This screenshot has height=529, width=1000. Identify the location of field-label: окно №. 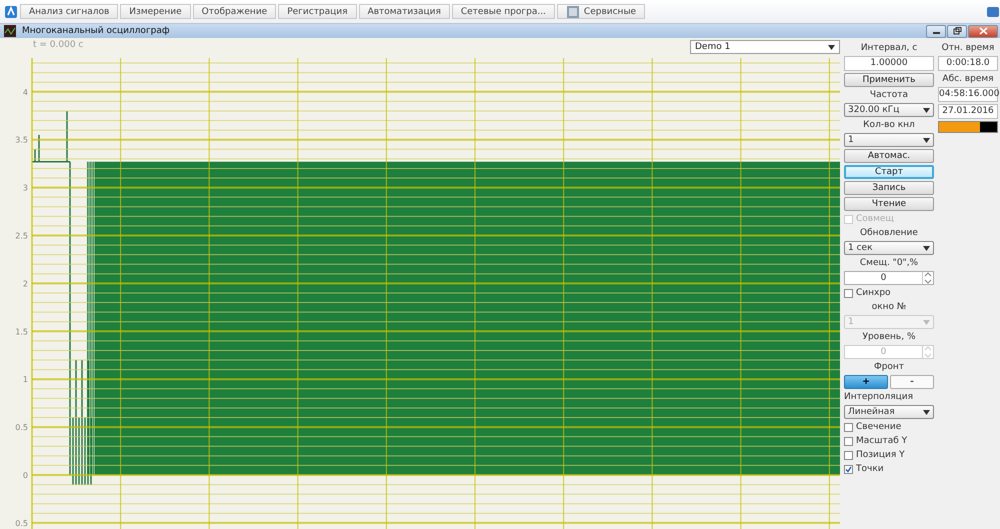
(889, 307).